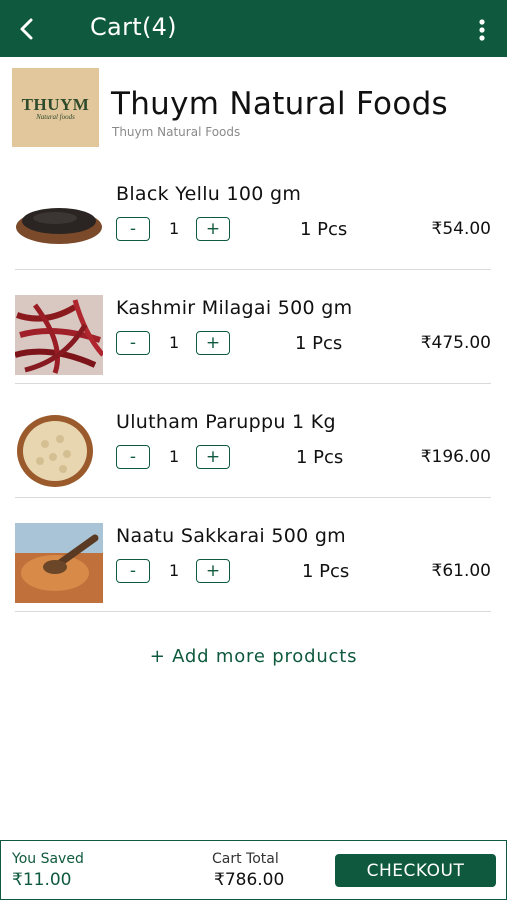 The height and width of the screenshot is (900, 507). What do you see at coordinates (209, 194) in the screenshot?
I see `item-name: Black Yellu 100 gm` at bounding box center [209, 194].